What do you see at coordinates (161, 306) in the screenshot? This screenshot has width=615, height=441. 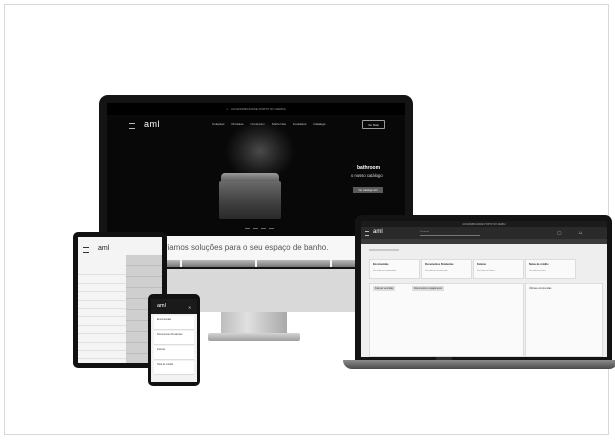 I see `phone-logo: aml` at bounding box center [161, 306].